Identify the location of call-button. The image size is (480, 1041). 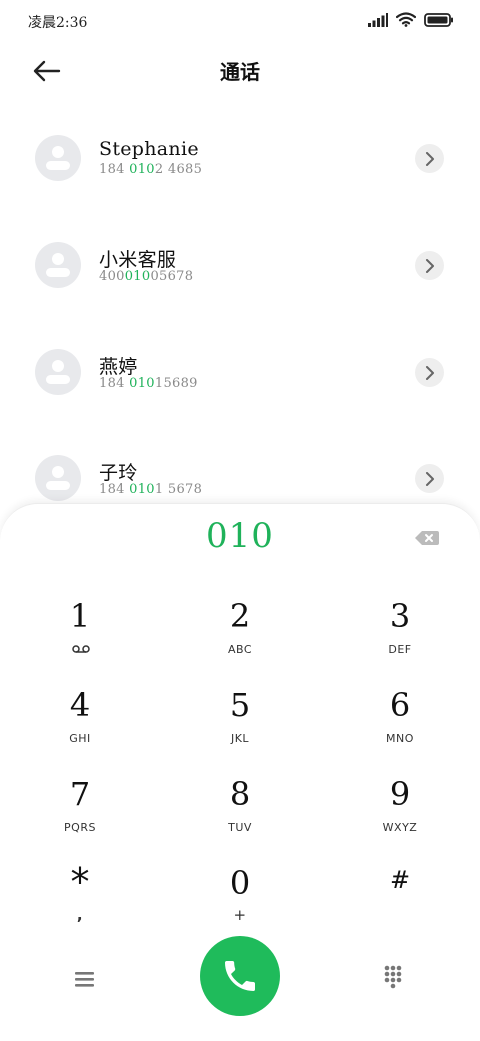
(240, 976).